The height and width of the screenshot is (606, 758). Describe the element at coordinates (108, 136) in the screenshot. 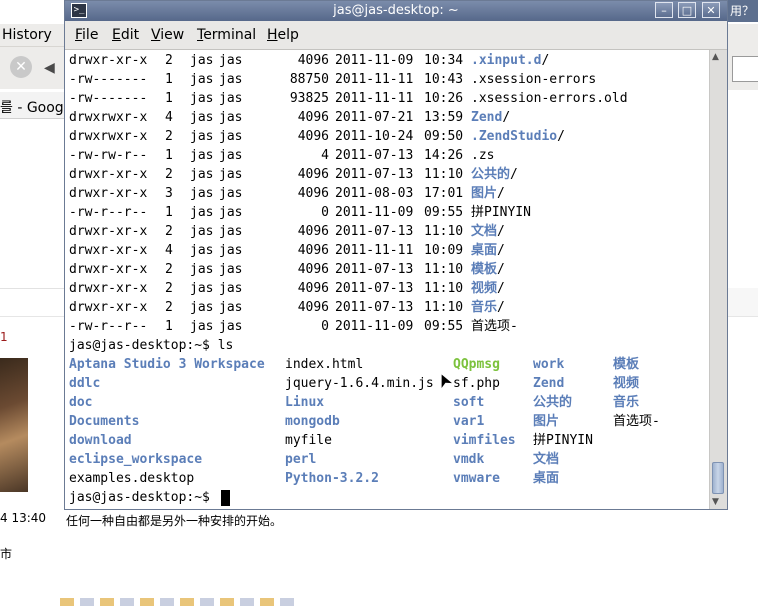

I see `file-permissions: drwxrwxr-x` at that location.